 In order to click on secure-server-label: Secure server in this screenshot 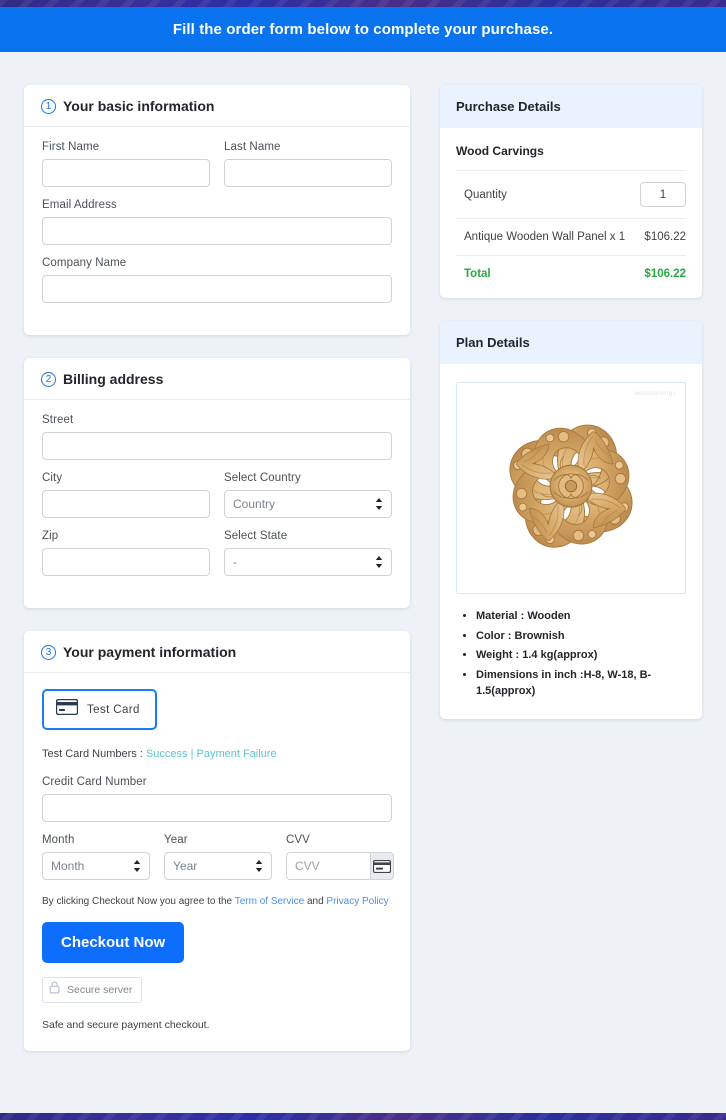, I will do `click(100, 990)`.